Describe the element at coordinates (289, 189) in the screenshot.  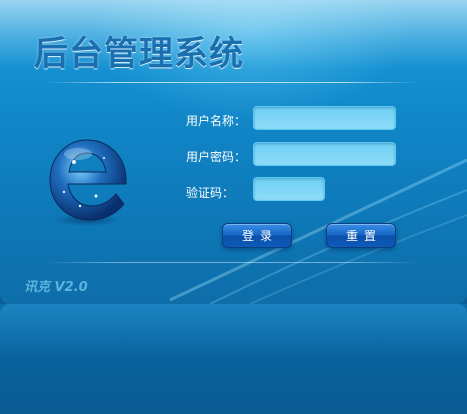
I see `captcha-input` at that location.